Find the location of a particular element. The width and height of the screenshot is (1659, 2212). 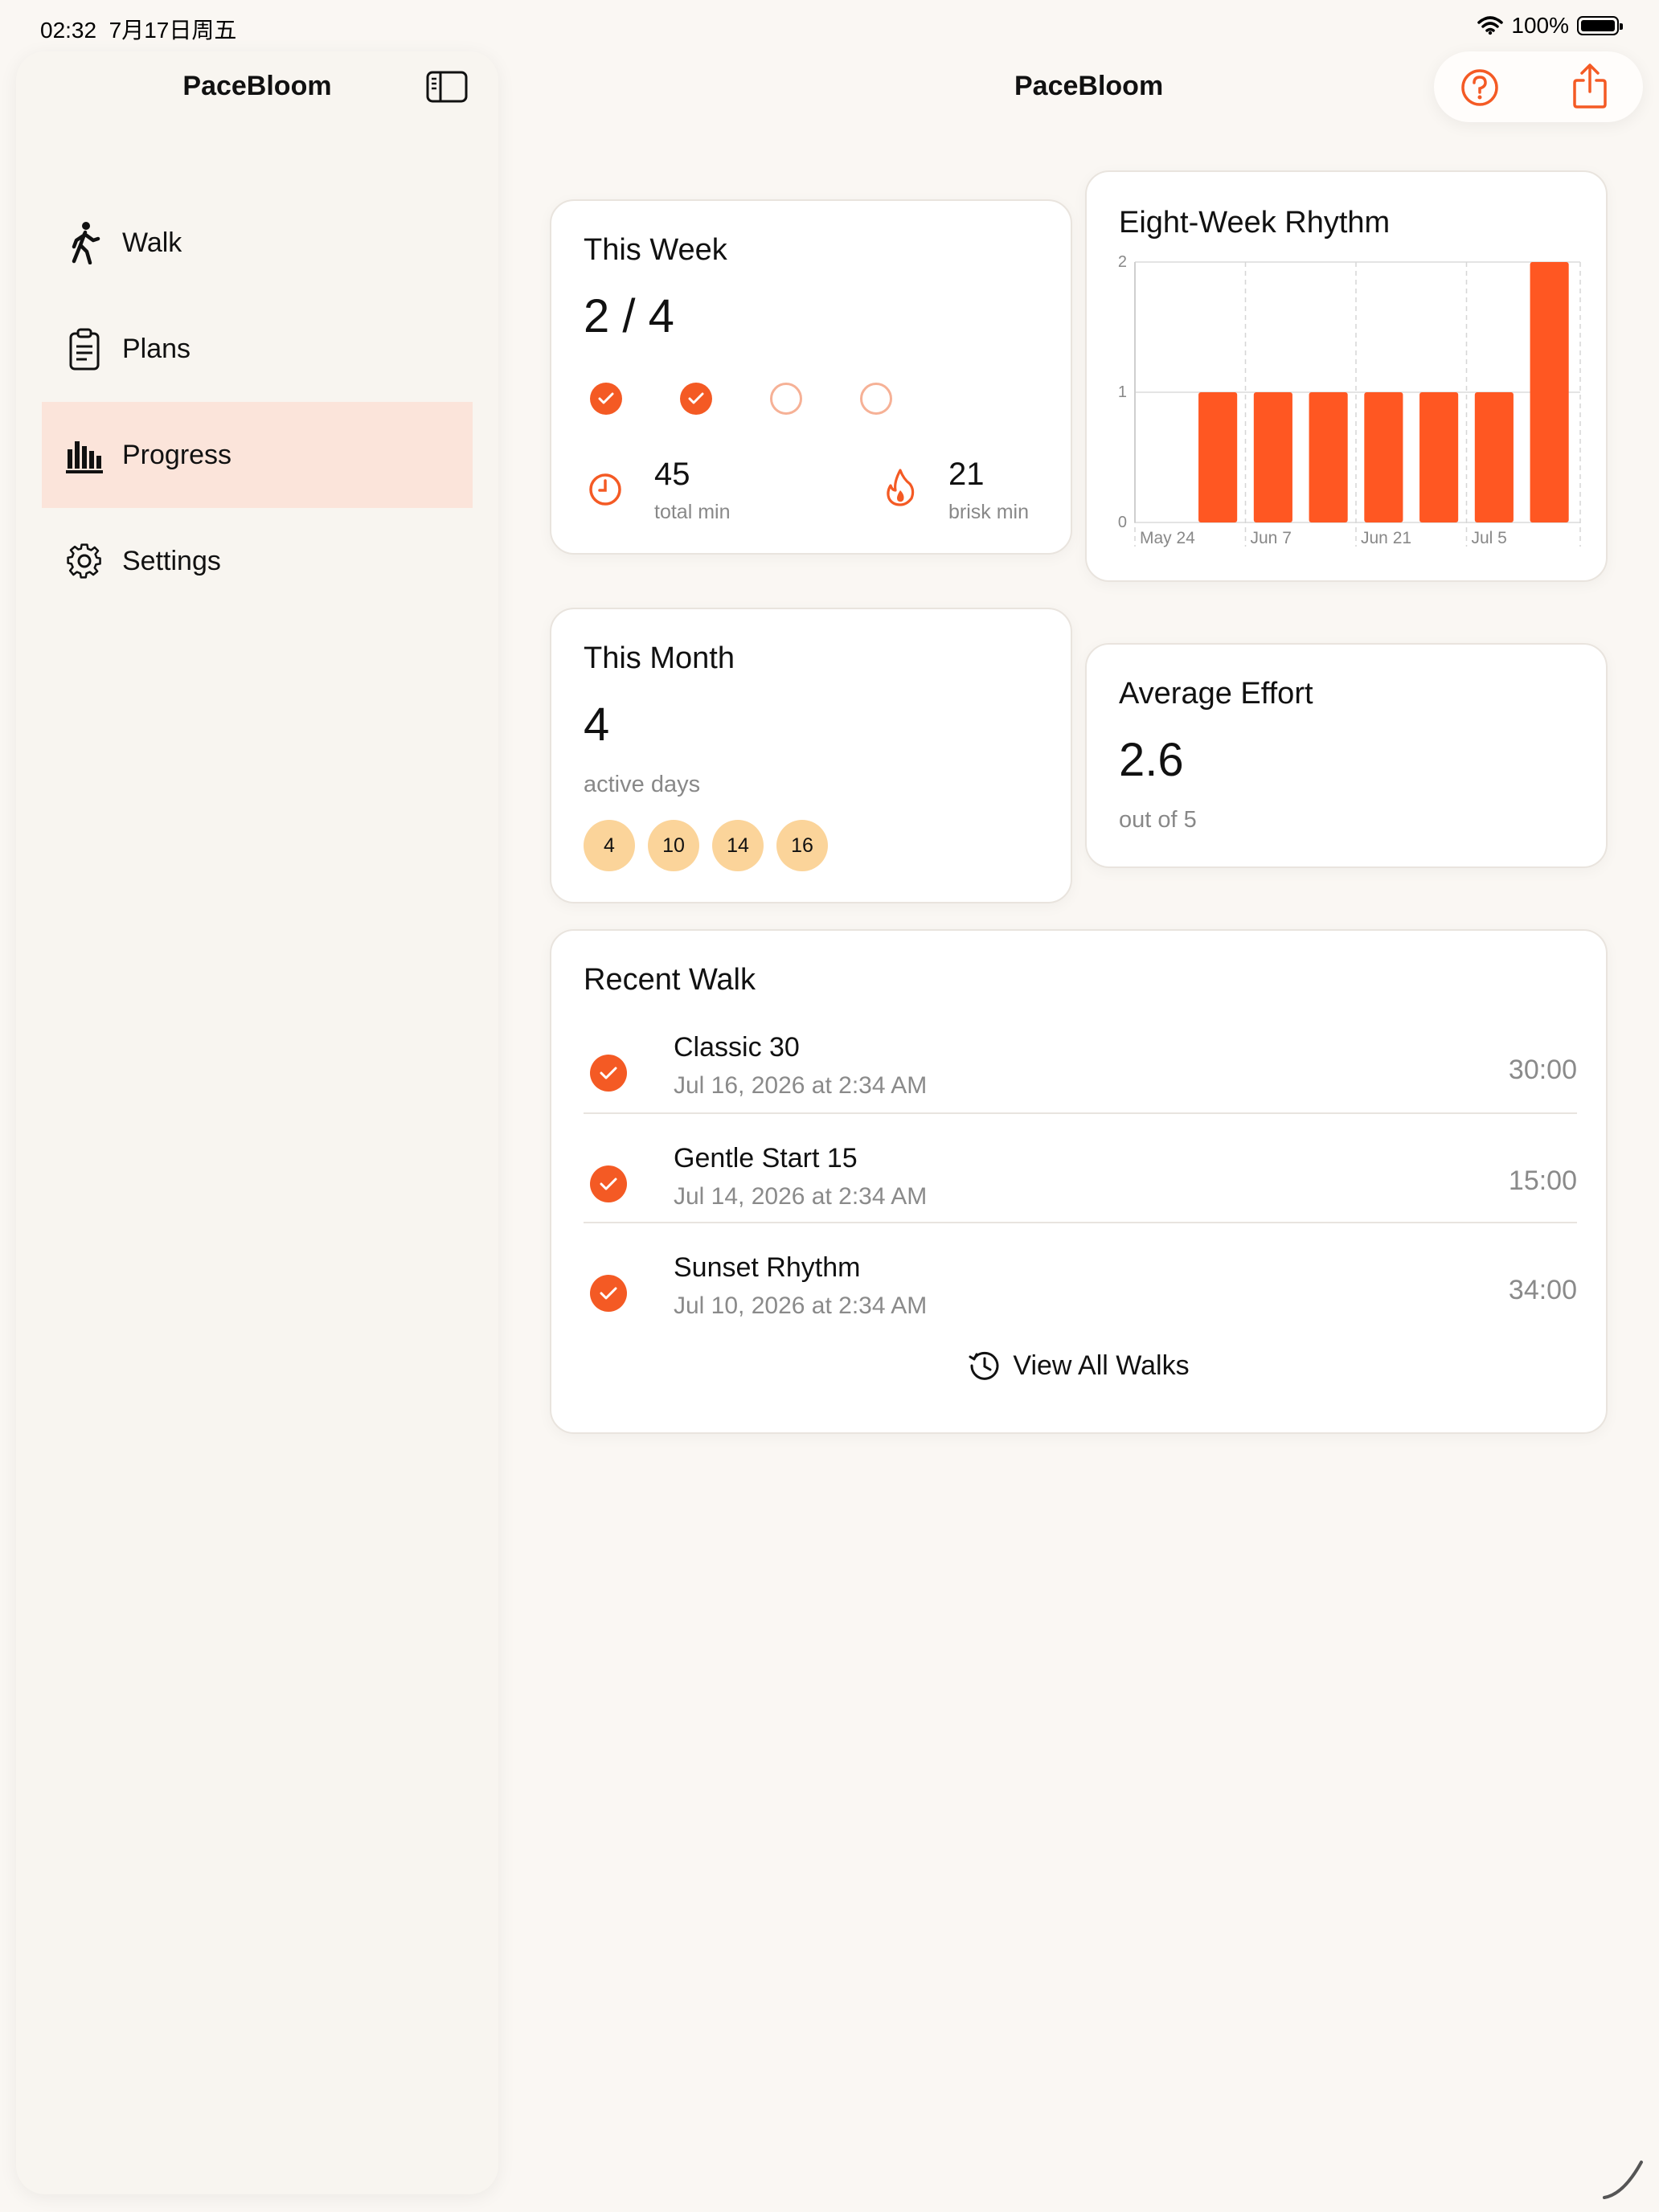

status-time: 02:32 7月17日周五 is located at coordinates (138, 29).